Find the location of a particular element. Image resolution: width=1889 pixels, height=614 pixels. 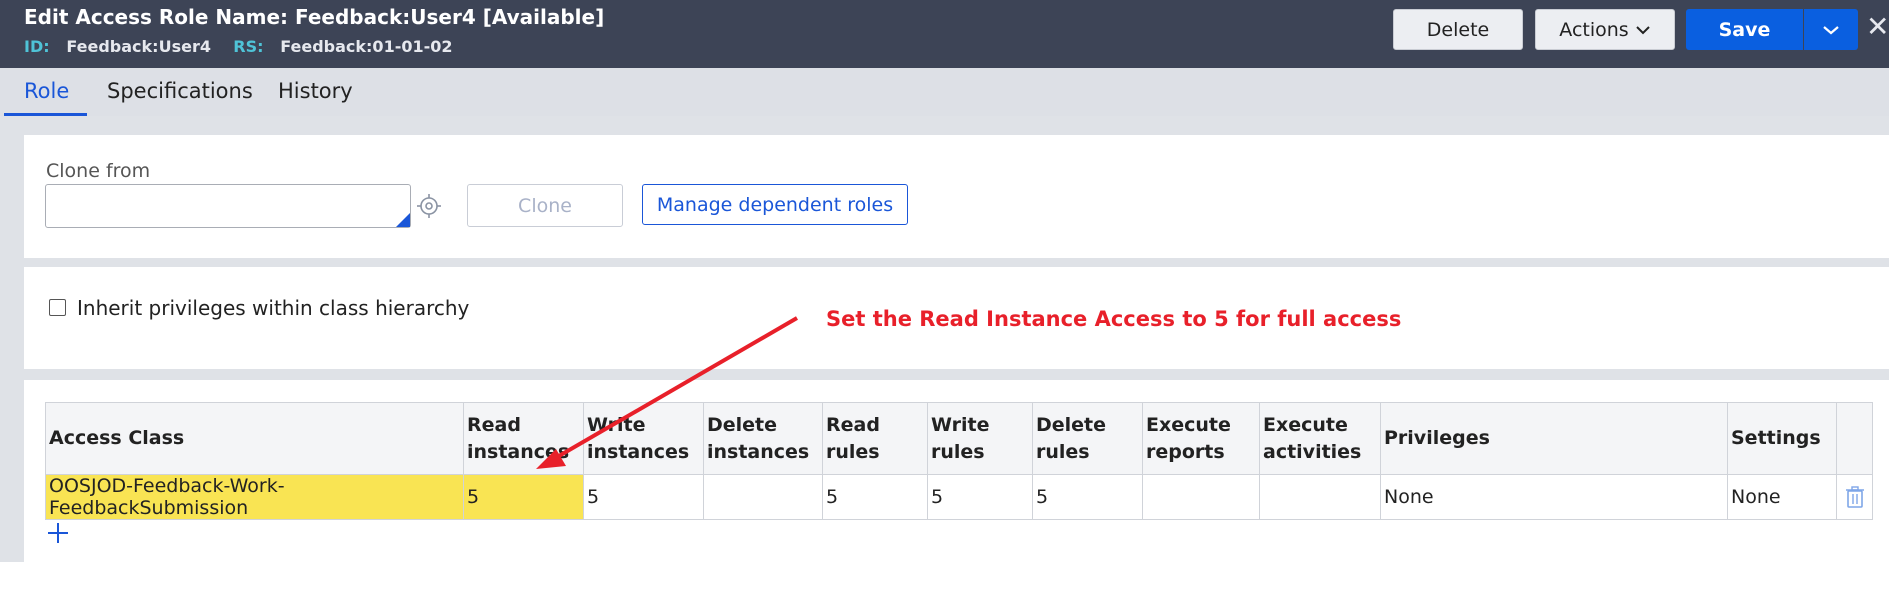

cell-write-rules: 5 is located at coordinates (980, 497).